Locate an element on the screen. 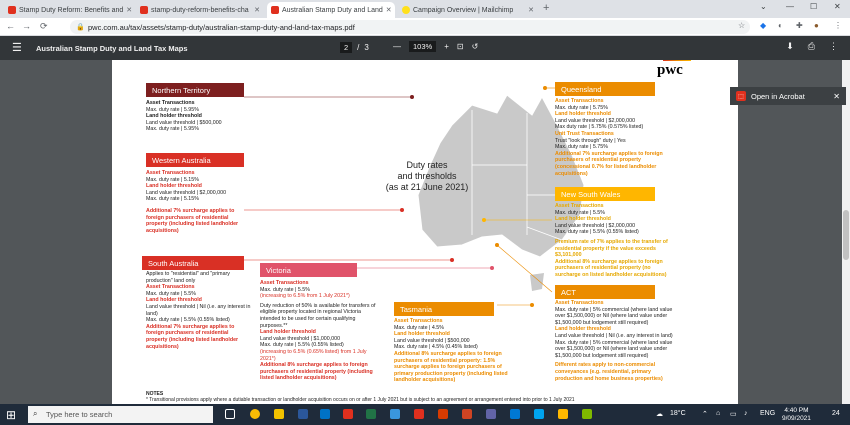  search-icon: ⌕ is located at coordinates (35, 413).